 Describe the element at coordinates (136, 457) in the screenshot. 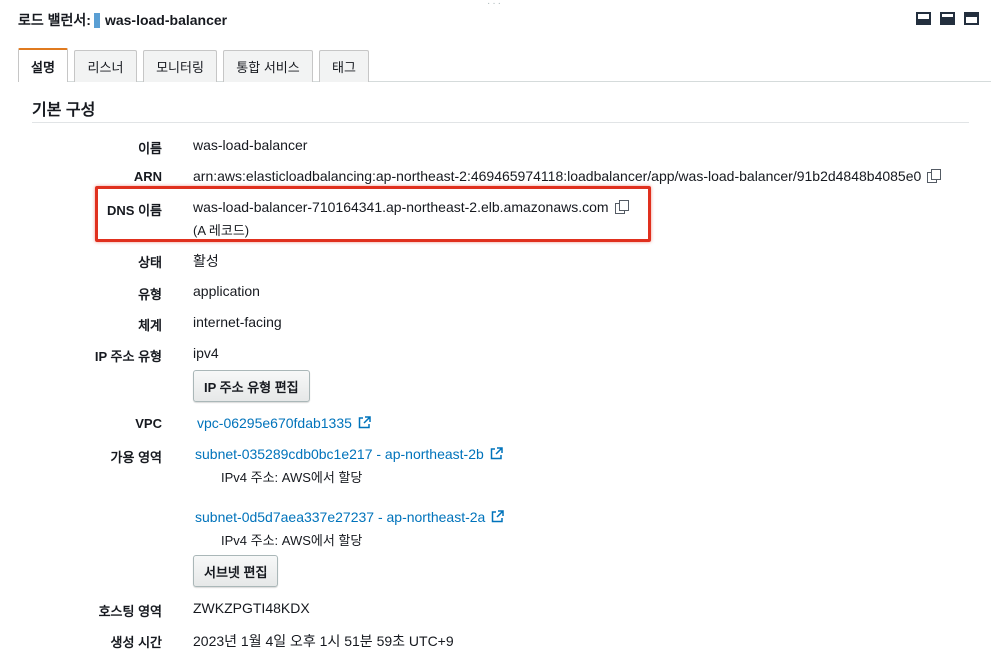

I see `az-label: 가용 영역` at that location.